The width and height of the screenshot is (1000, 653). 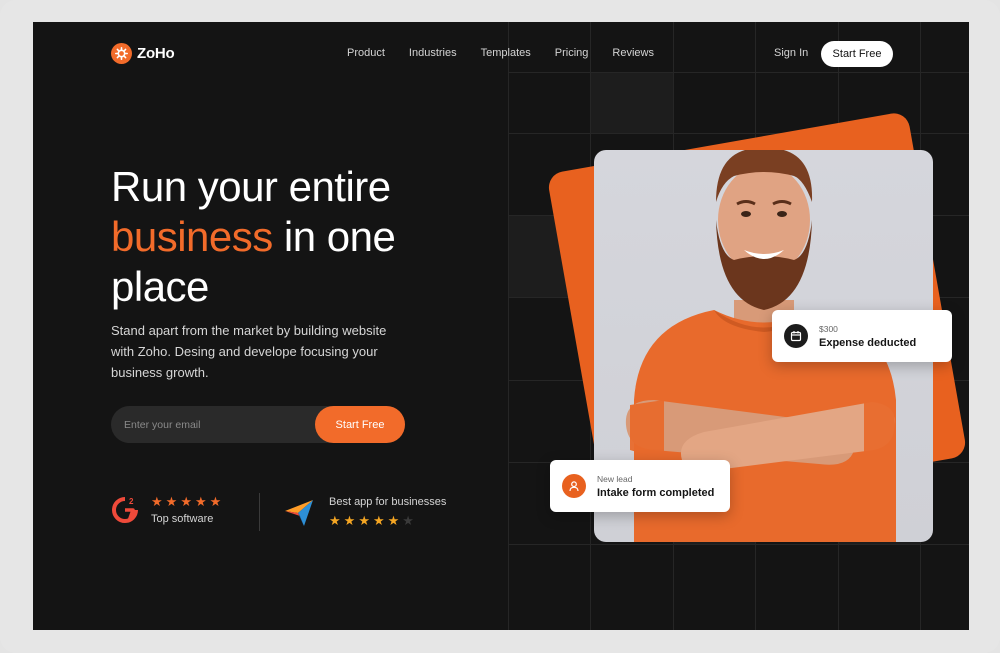 What do you see at coordinates (251, 186) in the screenshot?
I see `headline-line1: Run your entire` at bounding box center [251, 186].